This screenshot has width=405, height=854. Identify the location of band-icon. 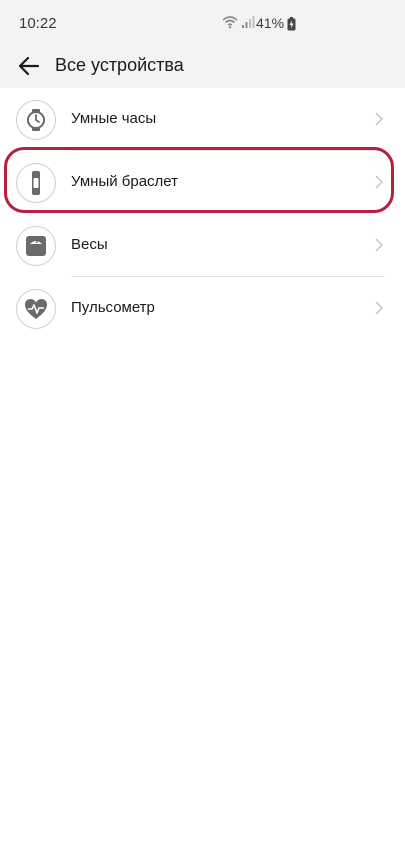
(36, 183).